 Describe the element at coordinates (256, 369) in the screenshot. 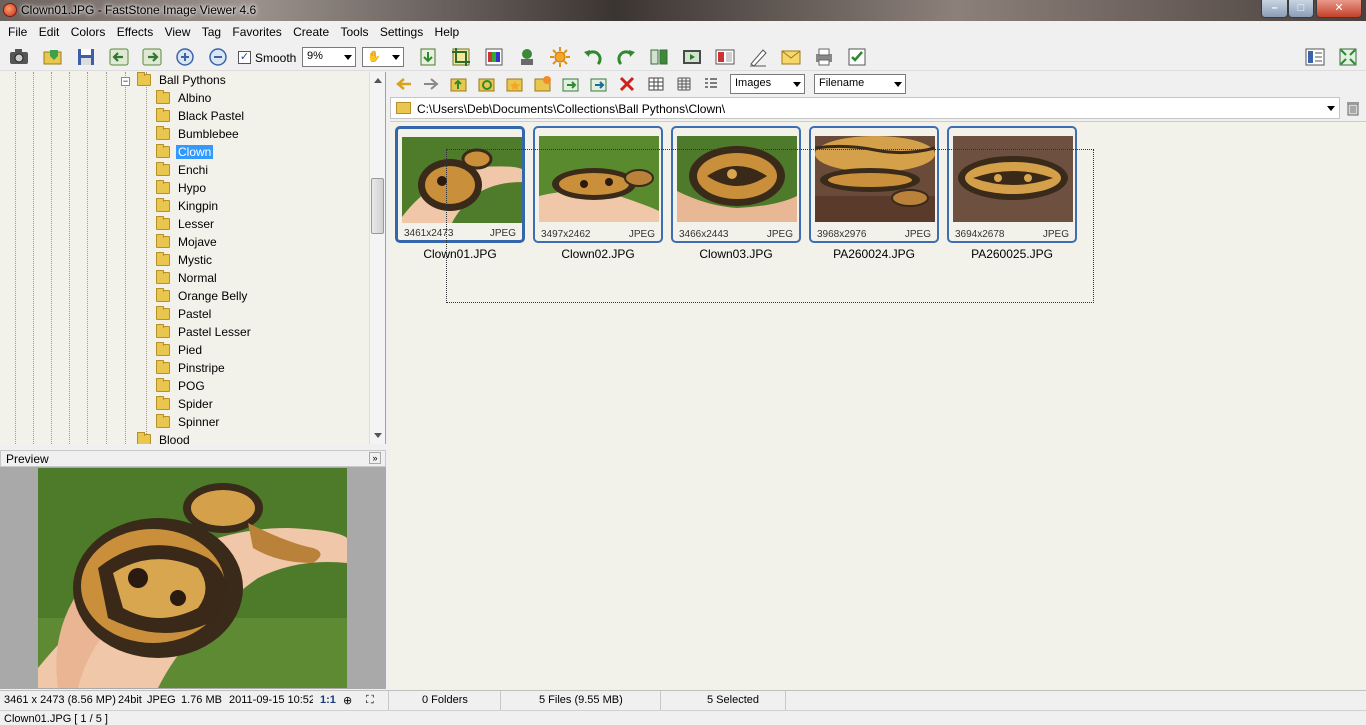

I see `tree-item: Pinstripe` at that location.